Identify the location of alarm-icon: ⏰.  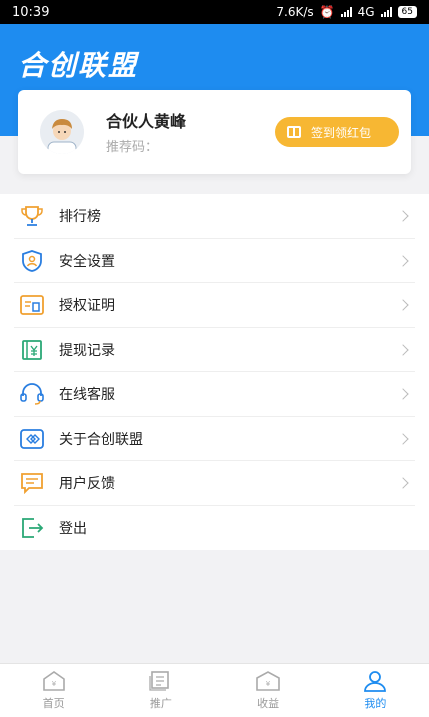
(327, 12).